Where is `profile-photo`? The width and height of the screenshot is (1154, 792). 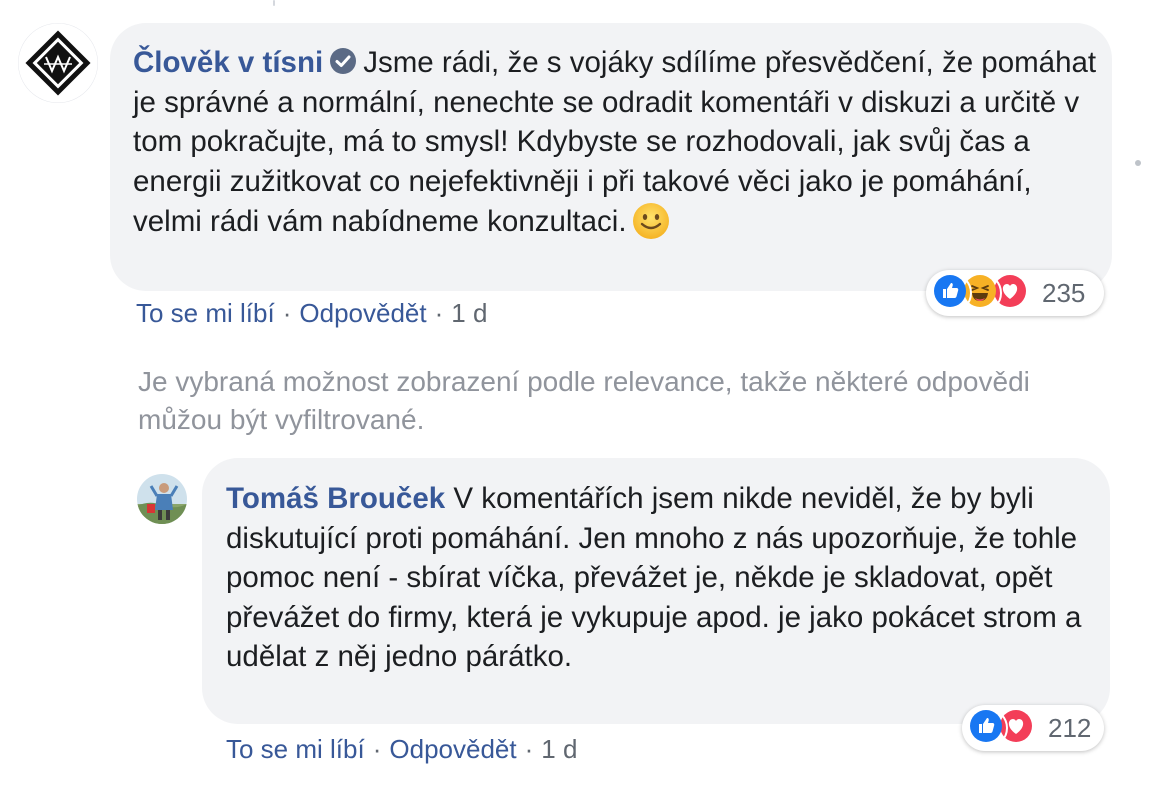 profile-photo is located at coordinates (162, 499).